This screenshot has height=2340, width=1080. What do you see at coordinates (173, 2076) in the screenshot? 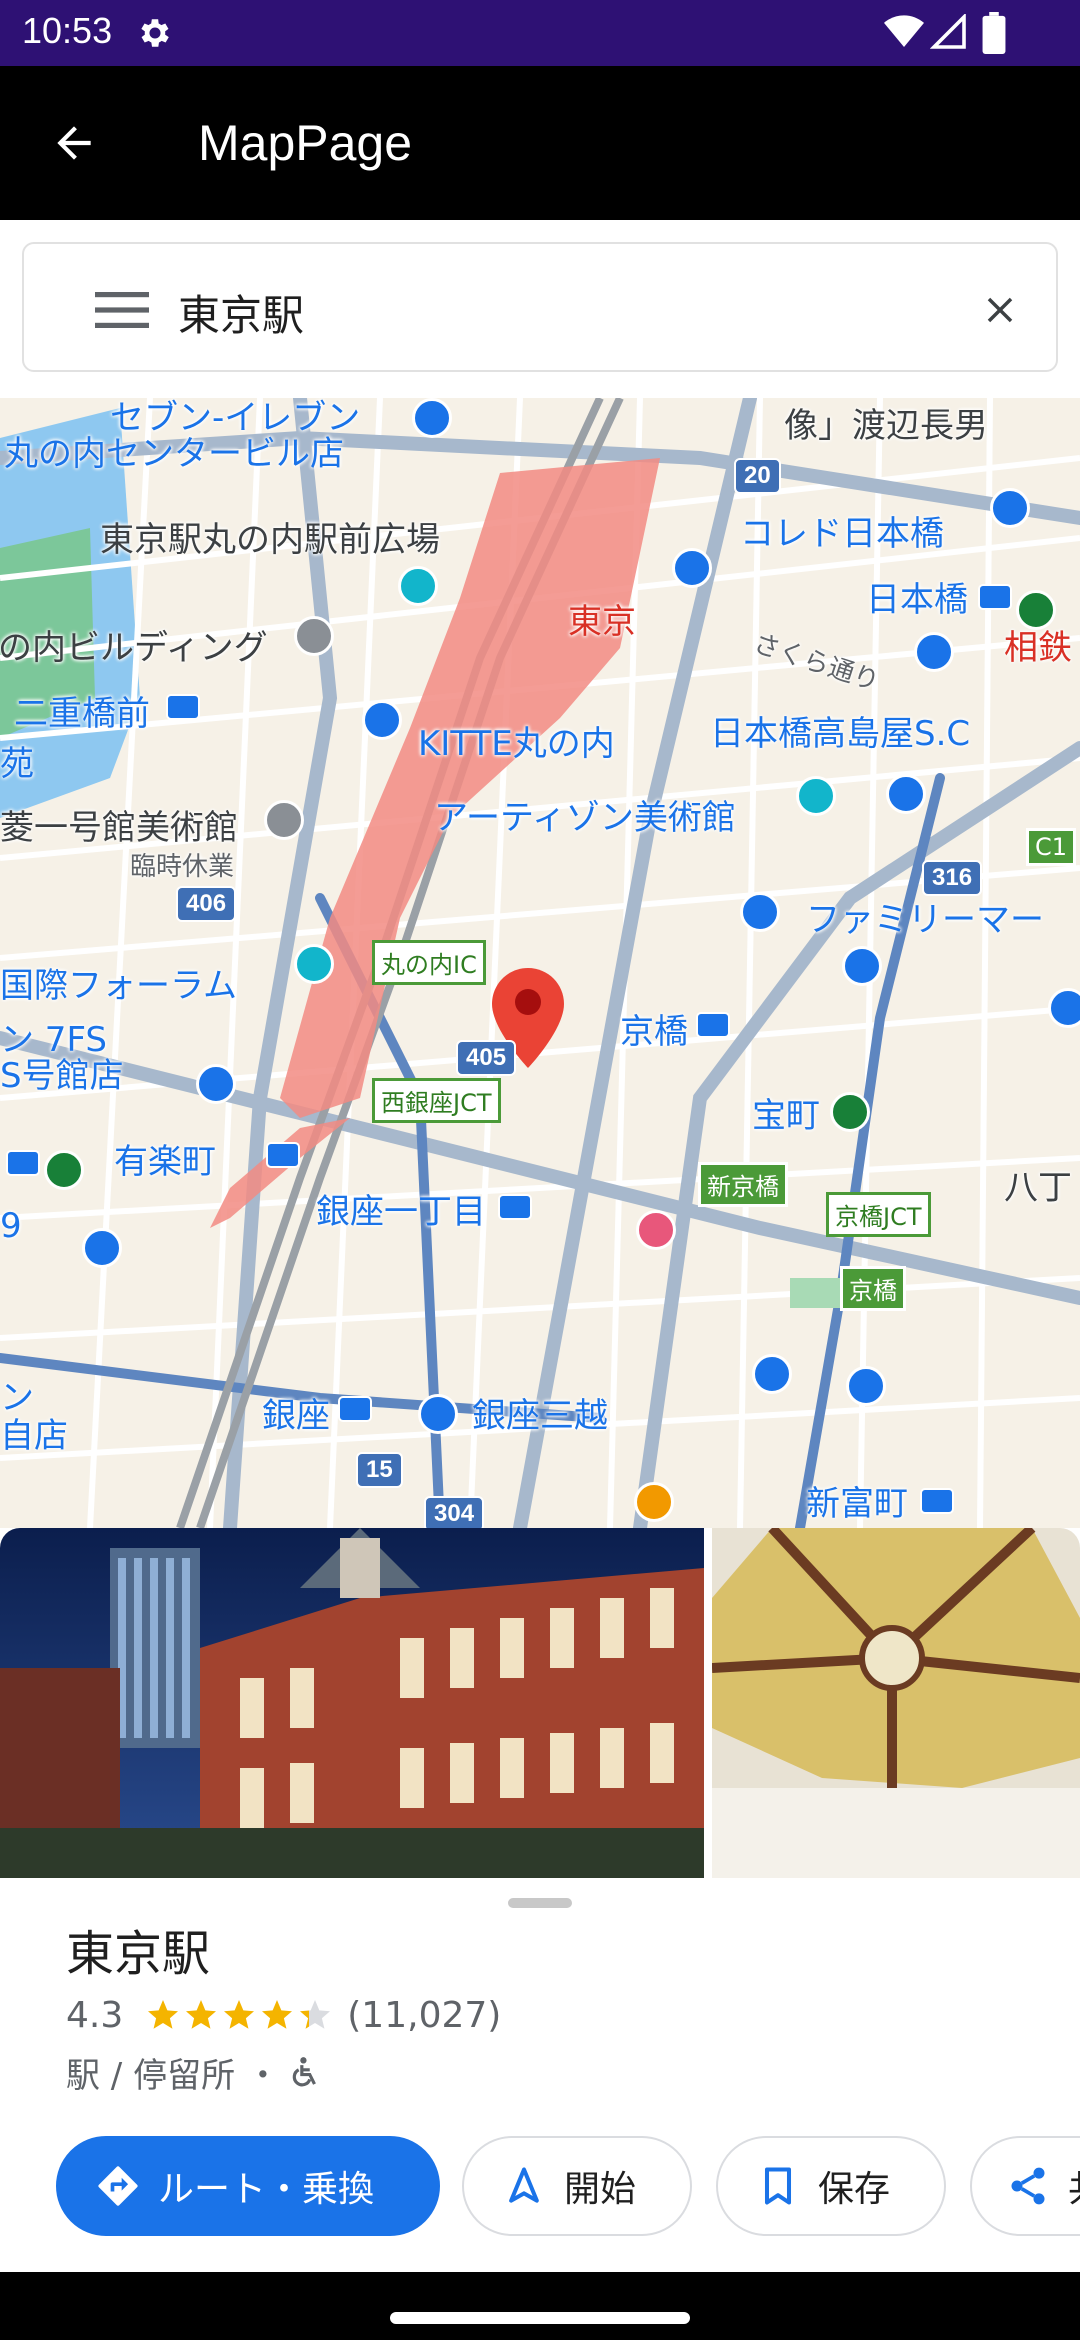
I see `place-category: 駅 / 停留所 ・` at bounding box center [173, 2076].